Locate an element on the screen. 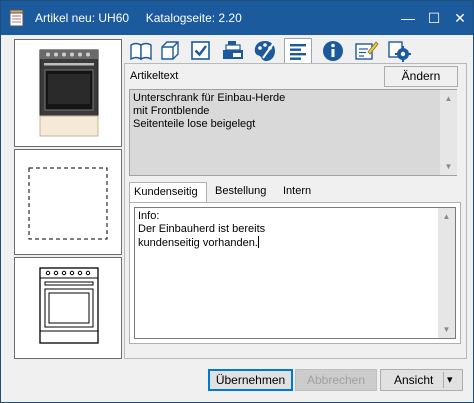 This screenshot has height=403, width=474. text-caret is located at coordinates (258, 242).